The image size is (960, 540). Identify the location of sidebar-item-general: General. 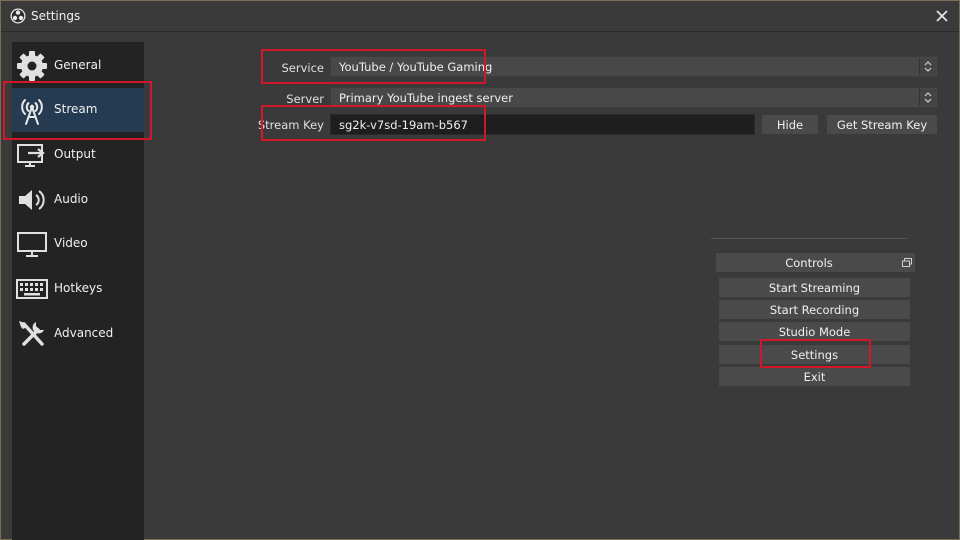
(78, 66).